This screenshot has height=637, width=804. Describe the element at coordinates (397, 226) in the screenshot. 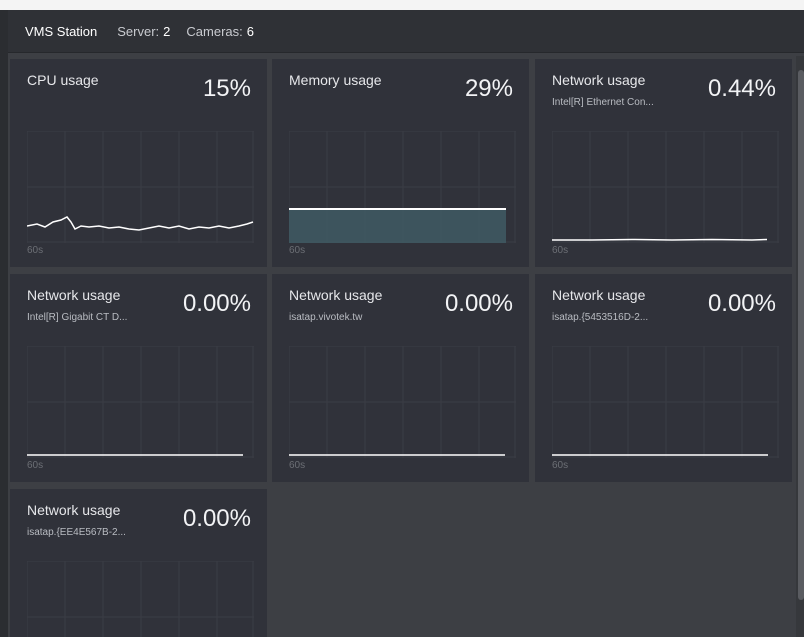

I see `memory-usage-fill` at that location.